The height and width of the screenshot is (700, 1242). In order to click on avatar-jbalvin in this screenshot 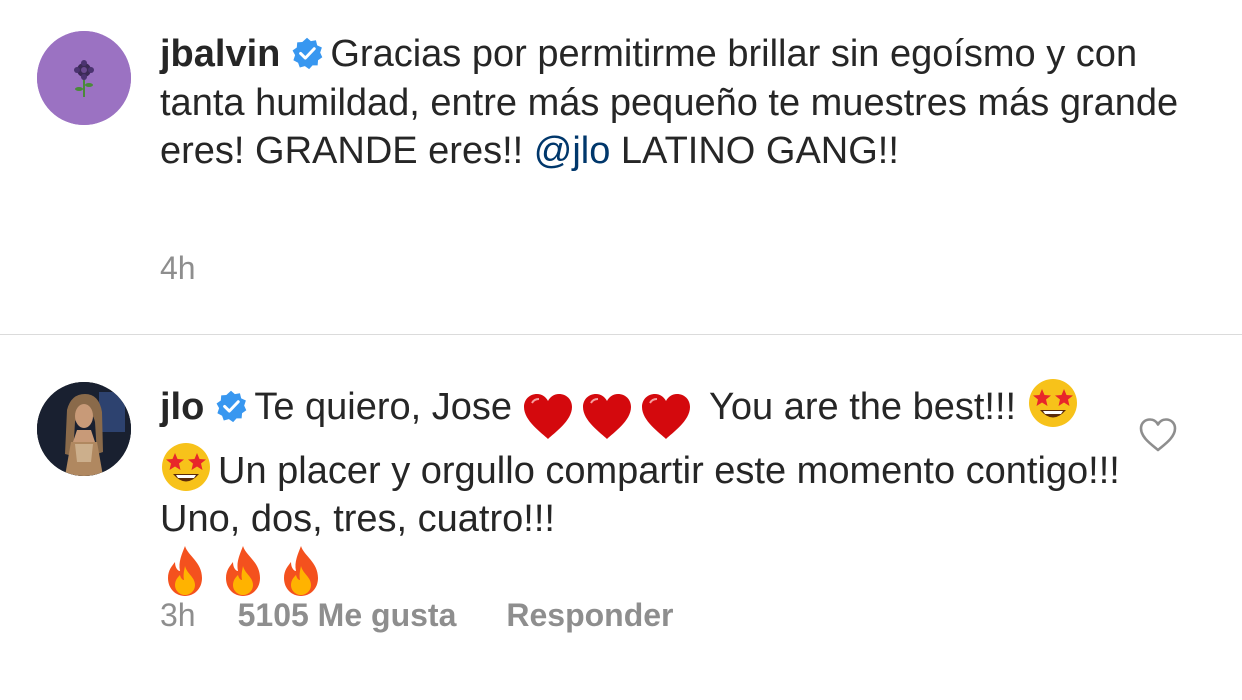, I will do `click(84, 78)`.